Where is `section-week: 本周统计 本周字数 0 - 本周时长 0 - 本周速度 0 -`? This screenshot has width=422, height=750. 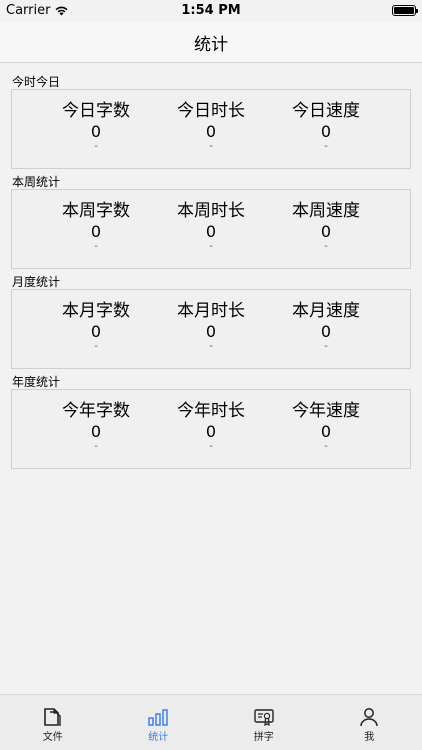 section-week: 本周统计 本周字数 0 - 本周时长 0 - 本周速度 0 - is located at coordinates (211, 216).